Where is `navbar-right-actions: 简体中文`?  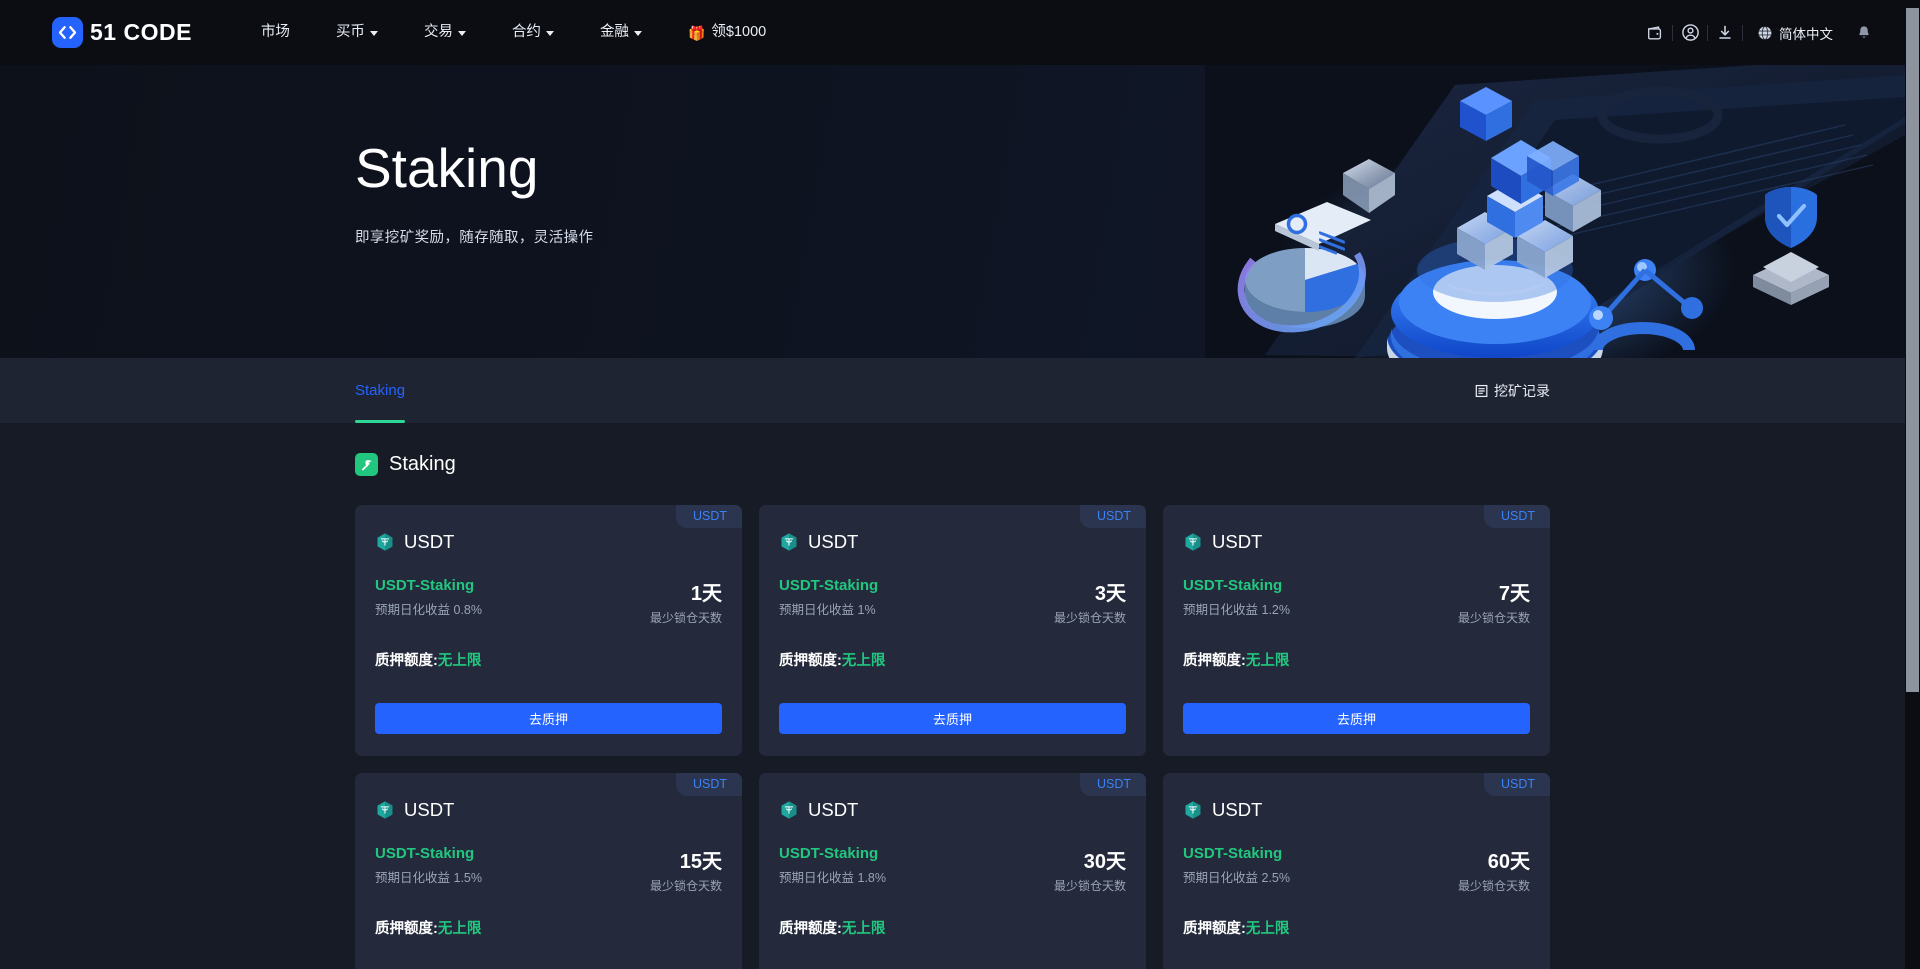 navbar-right-actions: 简体中文 is located at coordinates (1757, 33).